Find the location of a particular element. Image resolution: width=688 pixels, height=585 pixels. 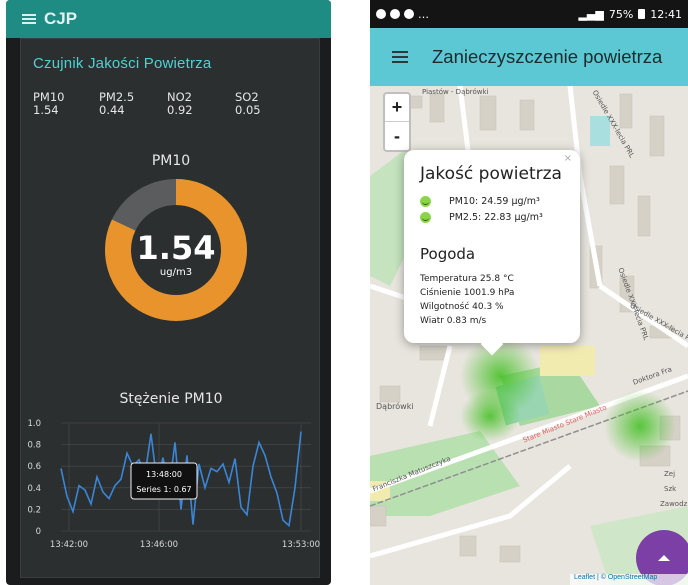

app-bar: Zanieczyszczenie powietrza is located at coordinates (529, 57).